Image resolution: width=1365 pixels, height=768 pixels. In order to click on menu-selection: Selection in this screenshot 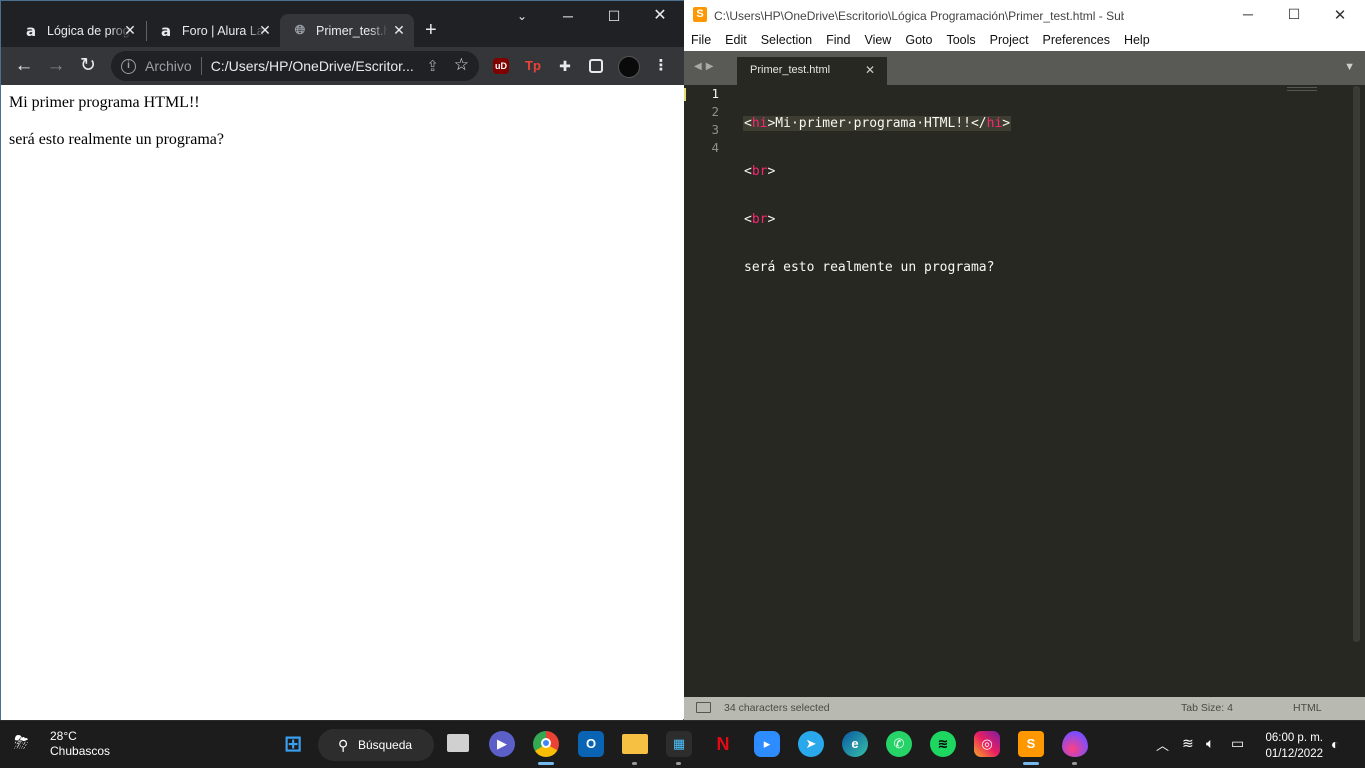, I will do `click(786, 41)`.